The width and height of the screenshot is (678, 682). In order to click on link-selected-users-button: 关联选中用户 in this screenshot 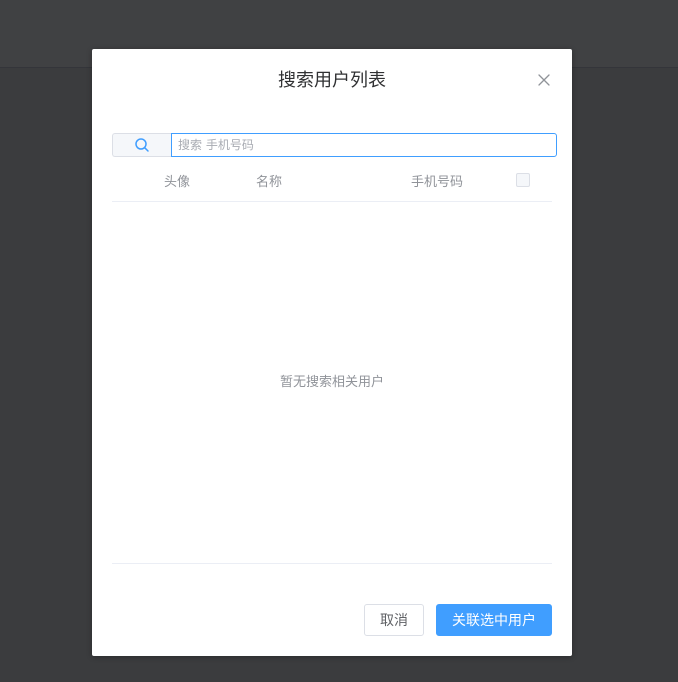, I will do `click(494, 620)`.